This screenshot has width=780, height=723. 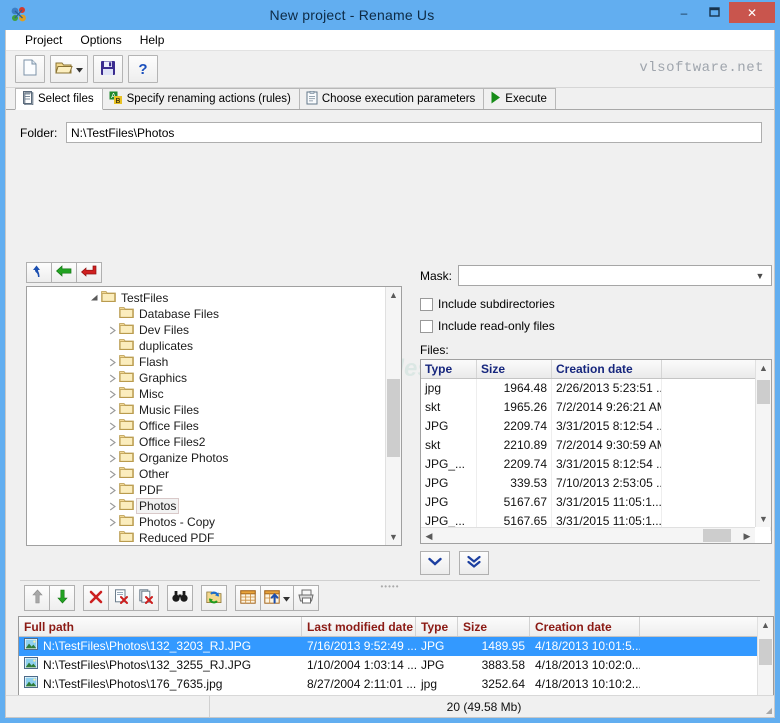 I want to click on tree-expander-expanded-icon, so click(x=94, y=298).